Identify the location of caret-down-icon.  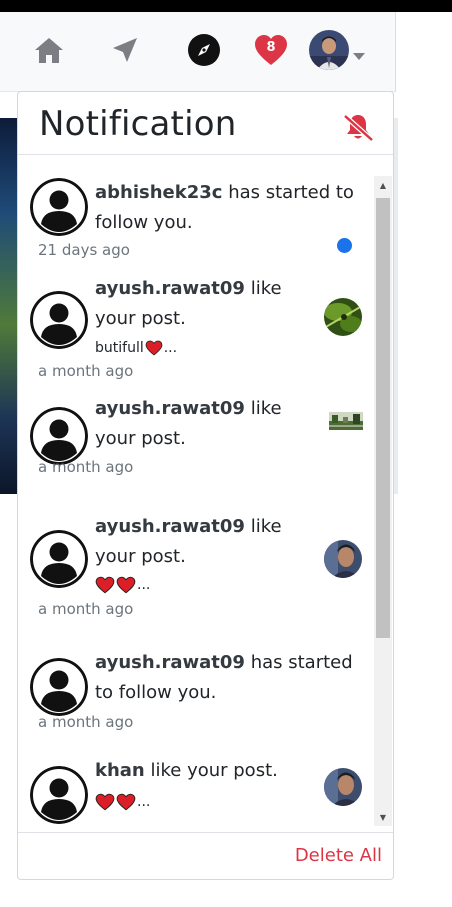
(359, 55).